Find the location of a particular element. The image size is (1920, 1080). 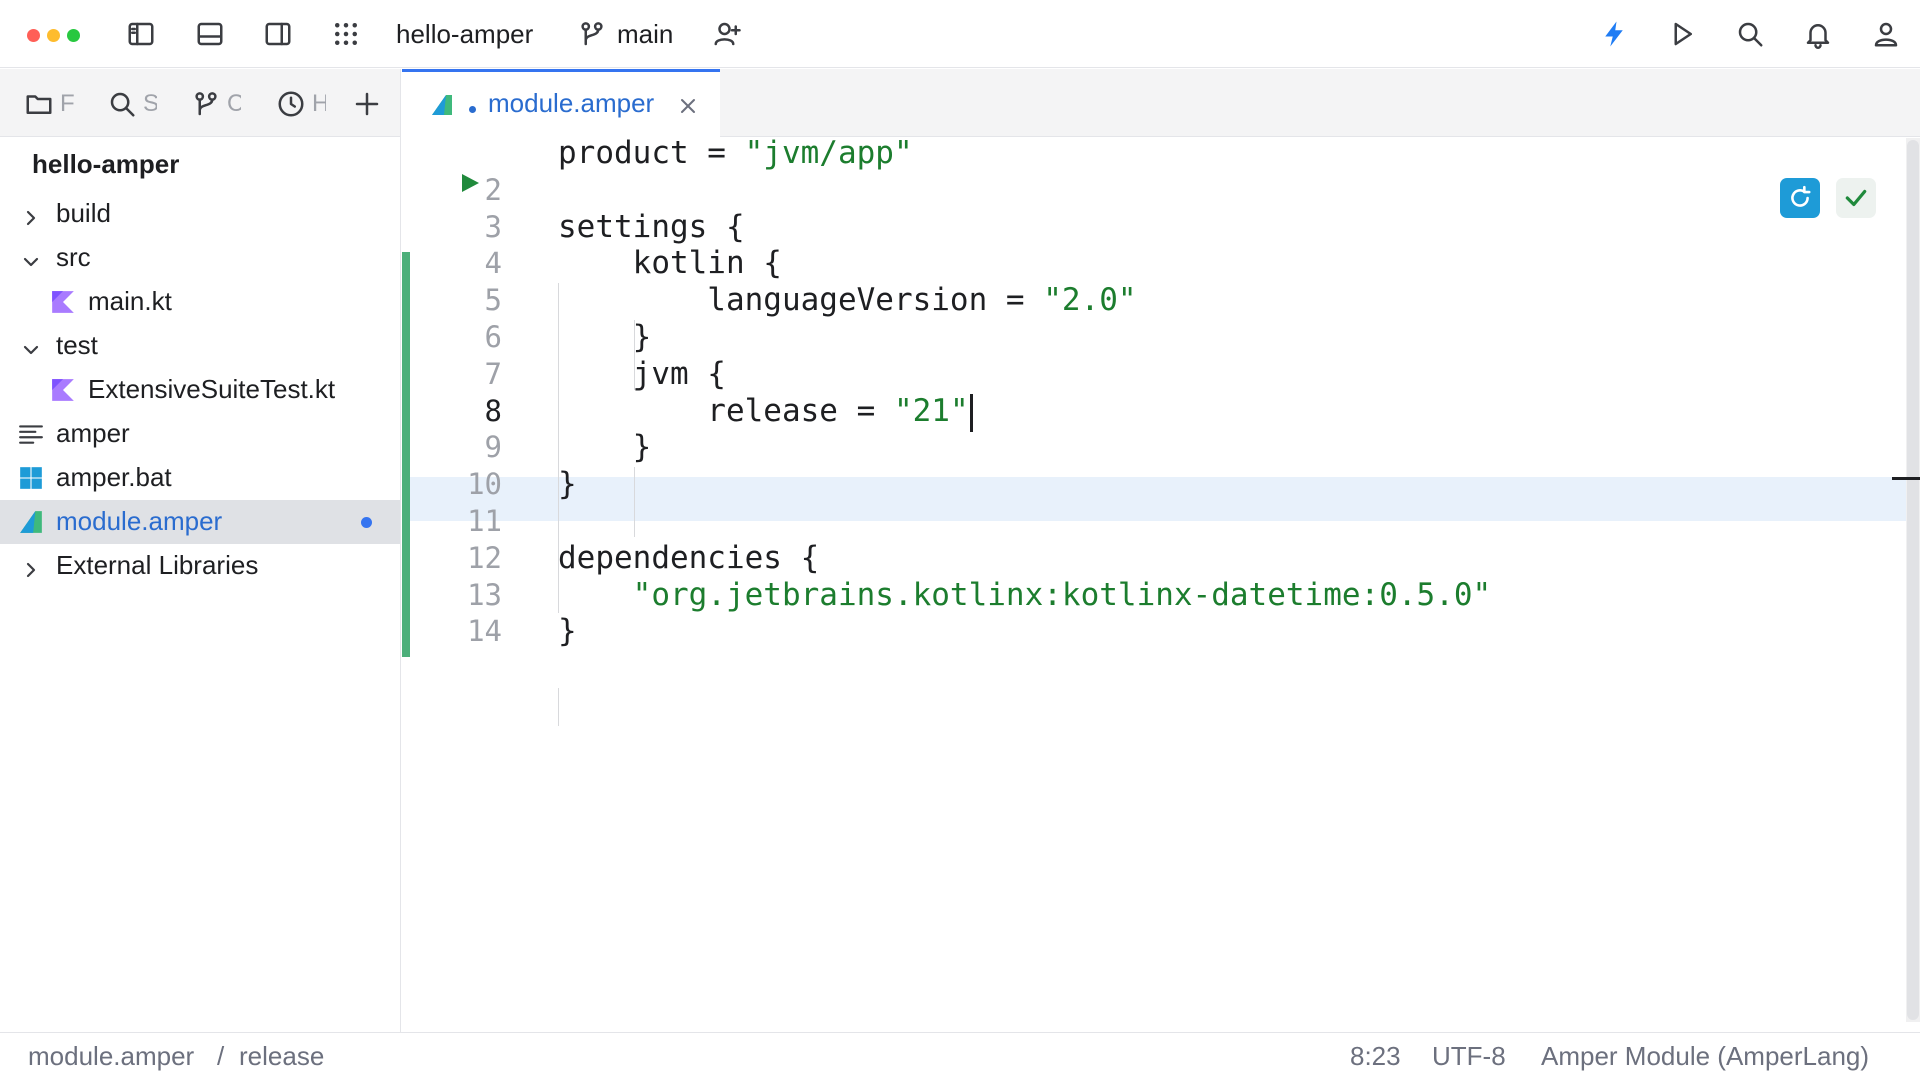

code-token: release = is located at coordinates (726, 411).